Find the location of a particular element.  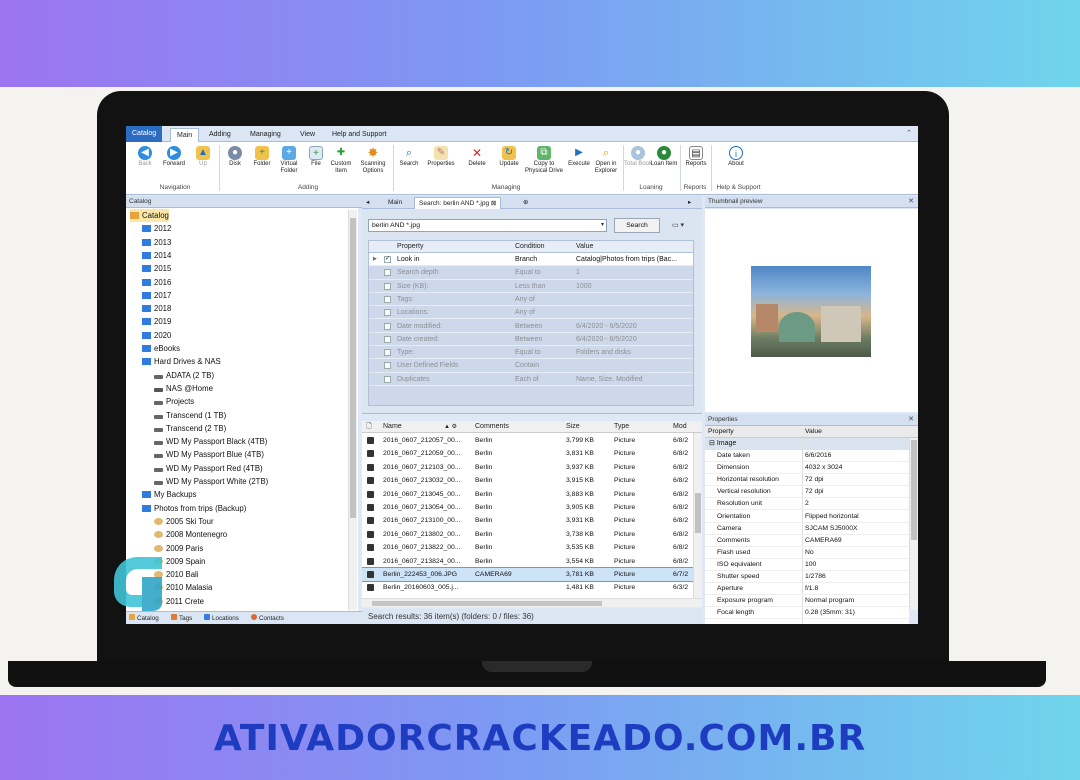

tree-item: 2014 is located at coordinates (156, 255).